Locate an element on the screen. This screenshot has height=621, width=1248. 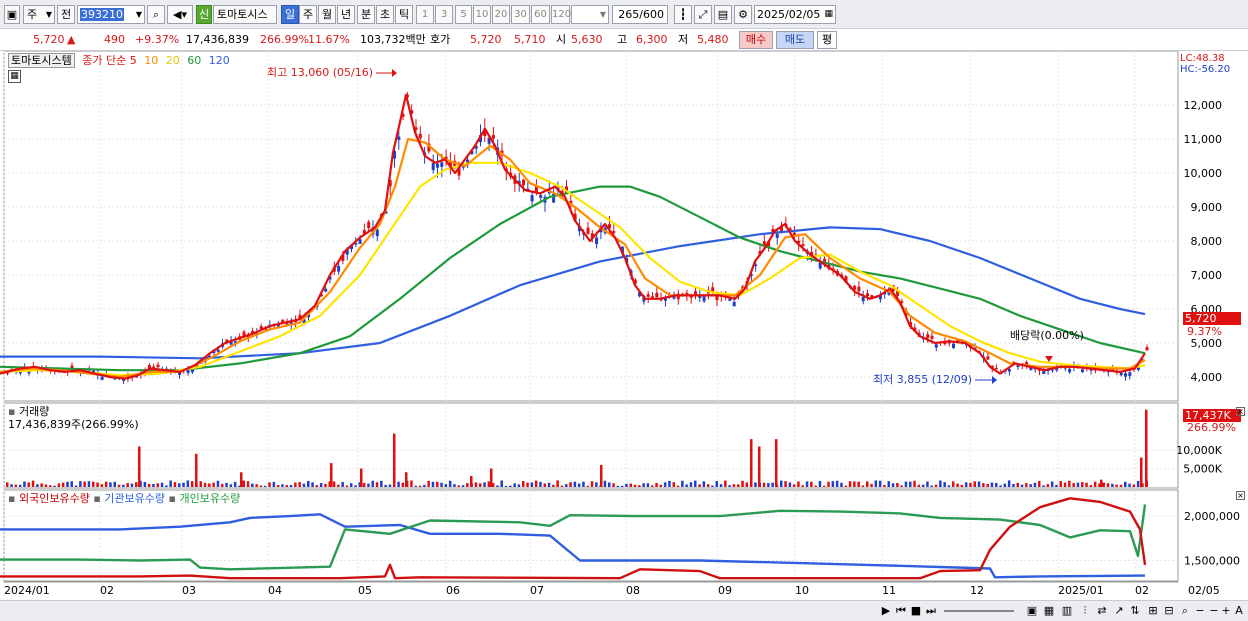
interval-button: 20 is located at coordinates (501, 14).